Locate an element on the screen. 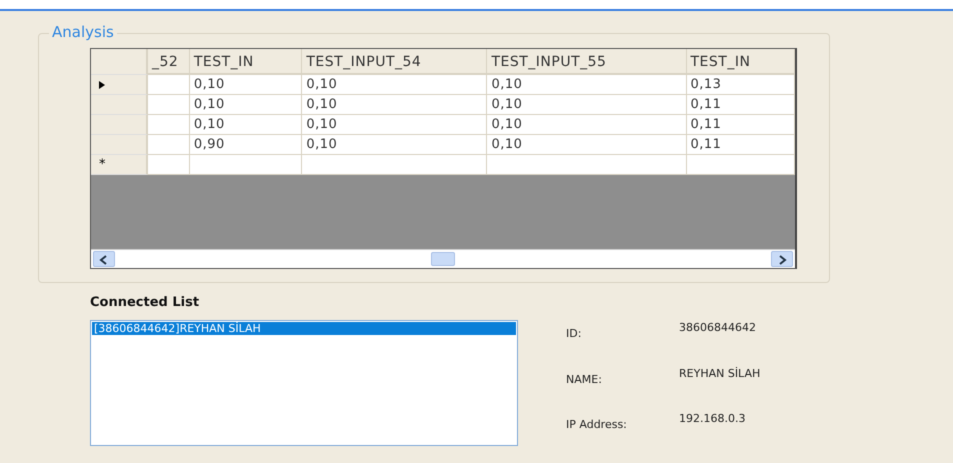  field-label: IP Address: is located at coordinates (596, 426).